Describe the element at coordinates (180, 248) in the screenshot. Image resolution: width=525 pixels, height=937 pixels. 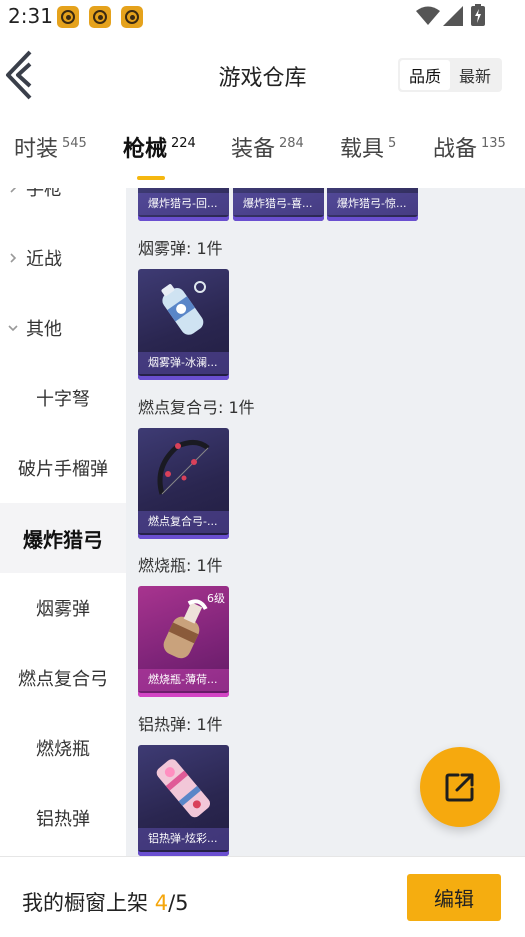
I see `section-header: 烟雾弹: 1件` at that location.